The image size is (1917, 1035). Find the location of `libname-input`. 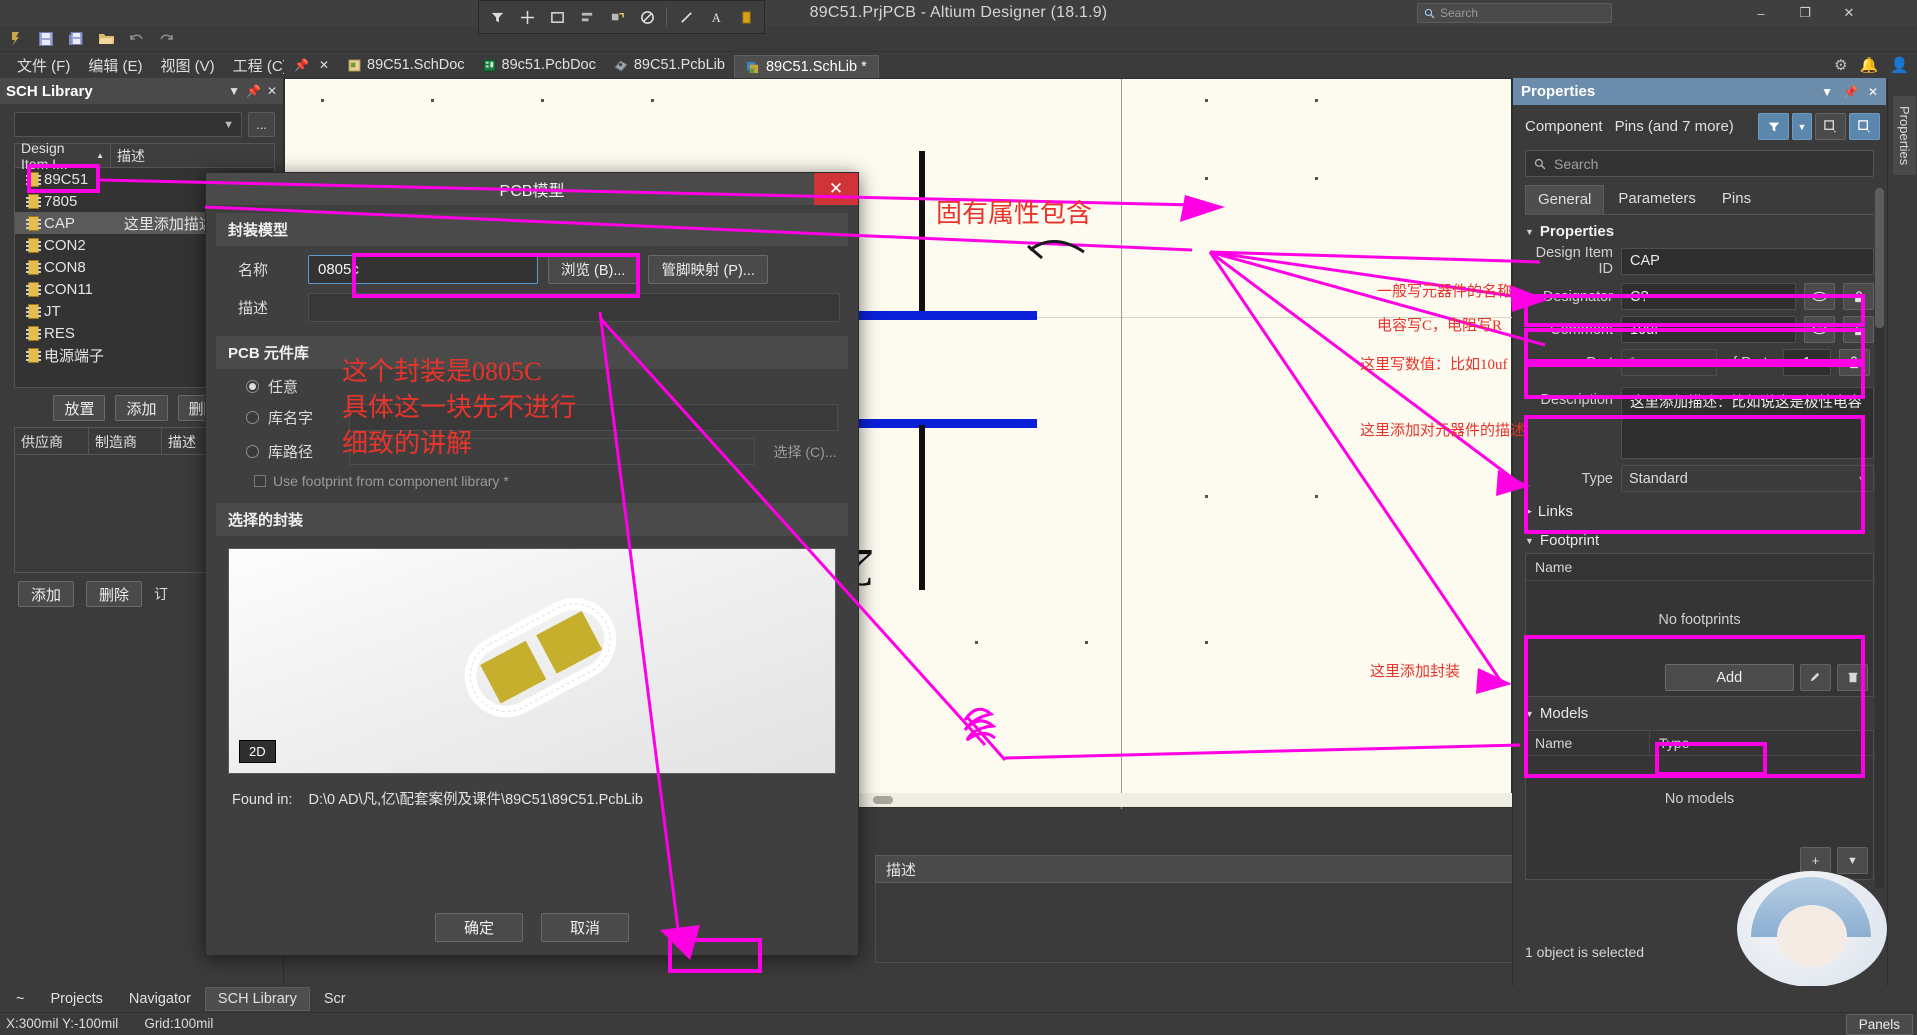

libname-input is located at coordinates (593, 417).